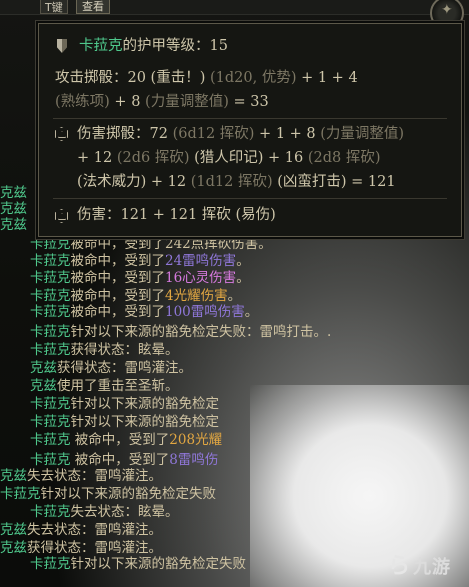  Describe the element at coordinates (231, 182) in the screenshot. I see `damage-dice-4: (1d12 挥砍)` at that location.